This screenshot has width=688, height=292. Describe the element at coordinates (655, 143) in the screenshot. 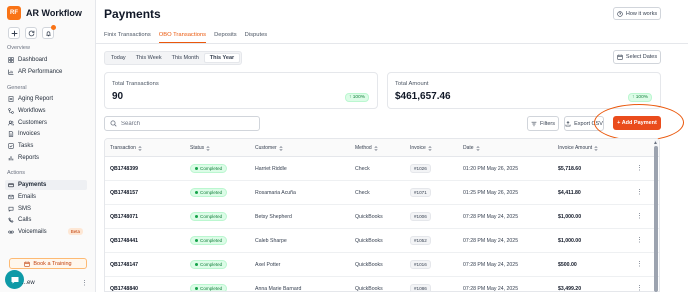

I see `scroll-up-icon: ▲` at that location.